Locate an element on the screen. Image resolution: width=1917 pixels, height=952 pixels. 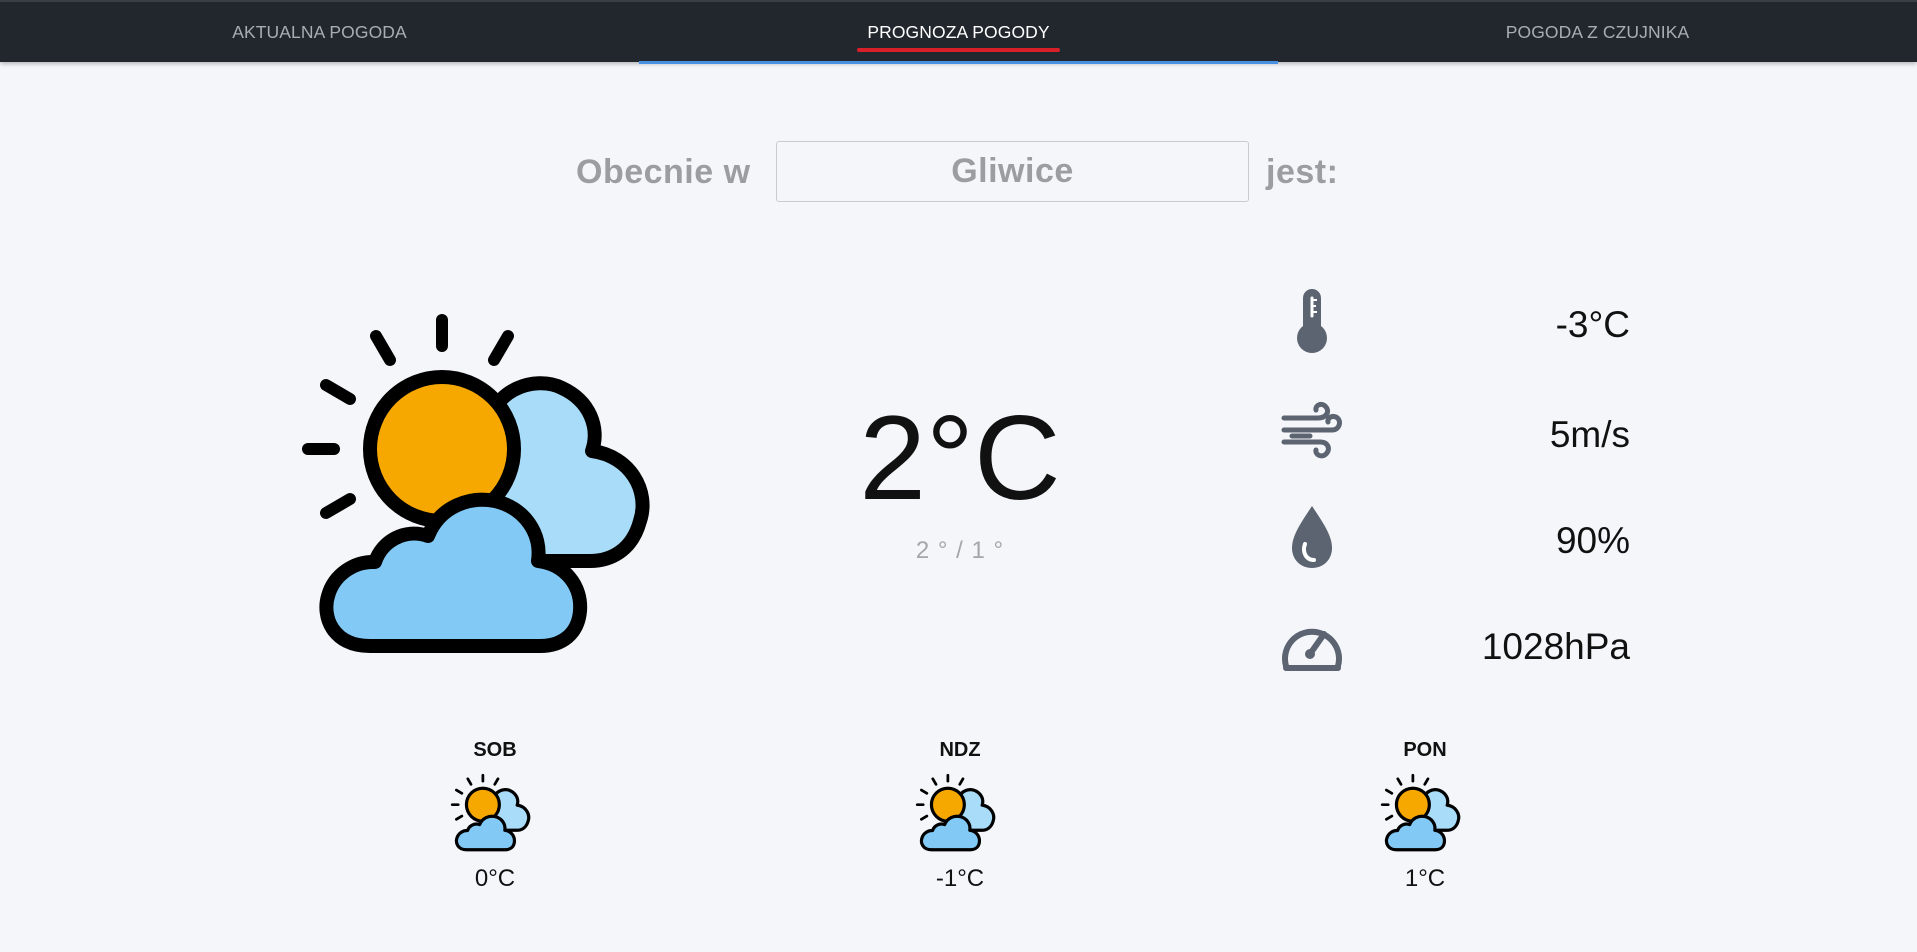
forecast-day-pon: PON 1°C is located at coordinates (1425, 826).